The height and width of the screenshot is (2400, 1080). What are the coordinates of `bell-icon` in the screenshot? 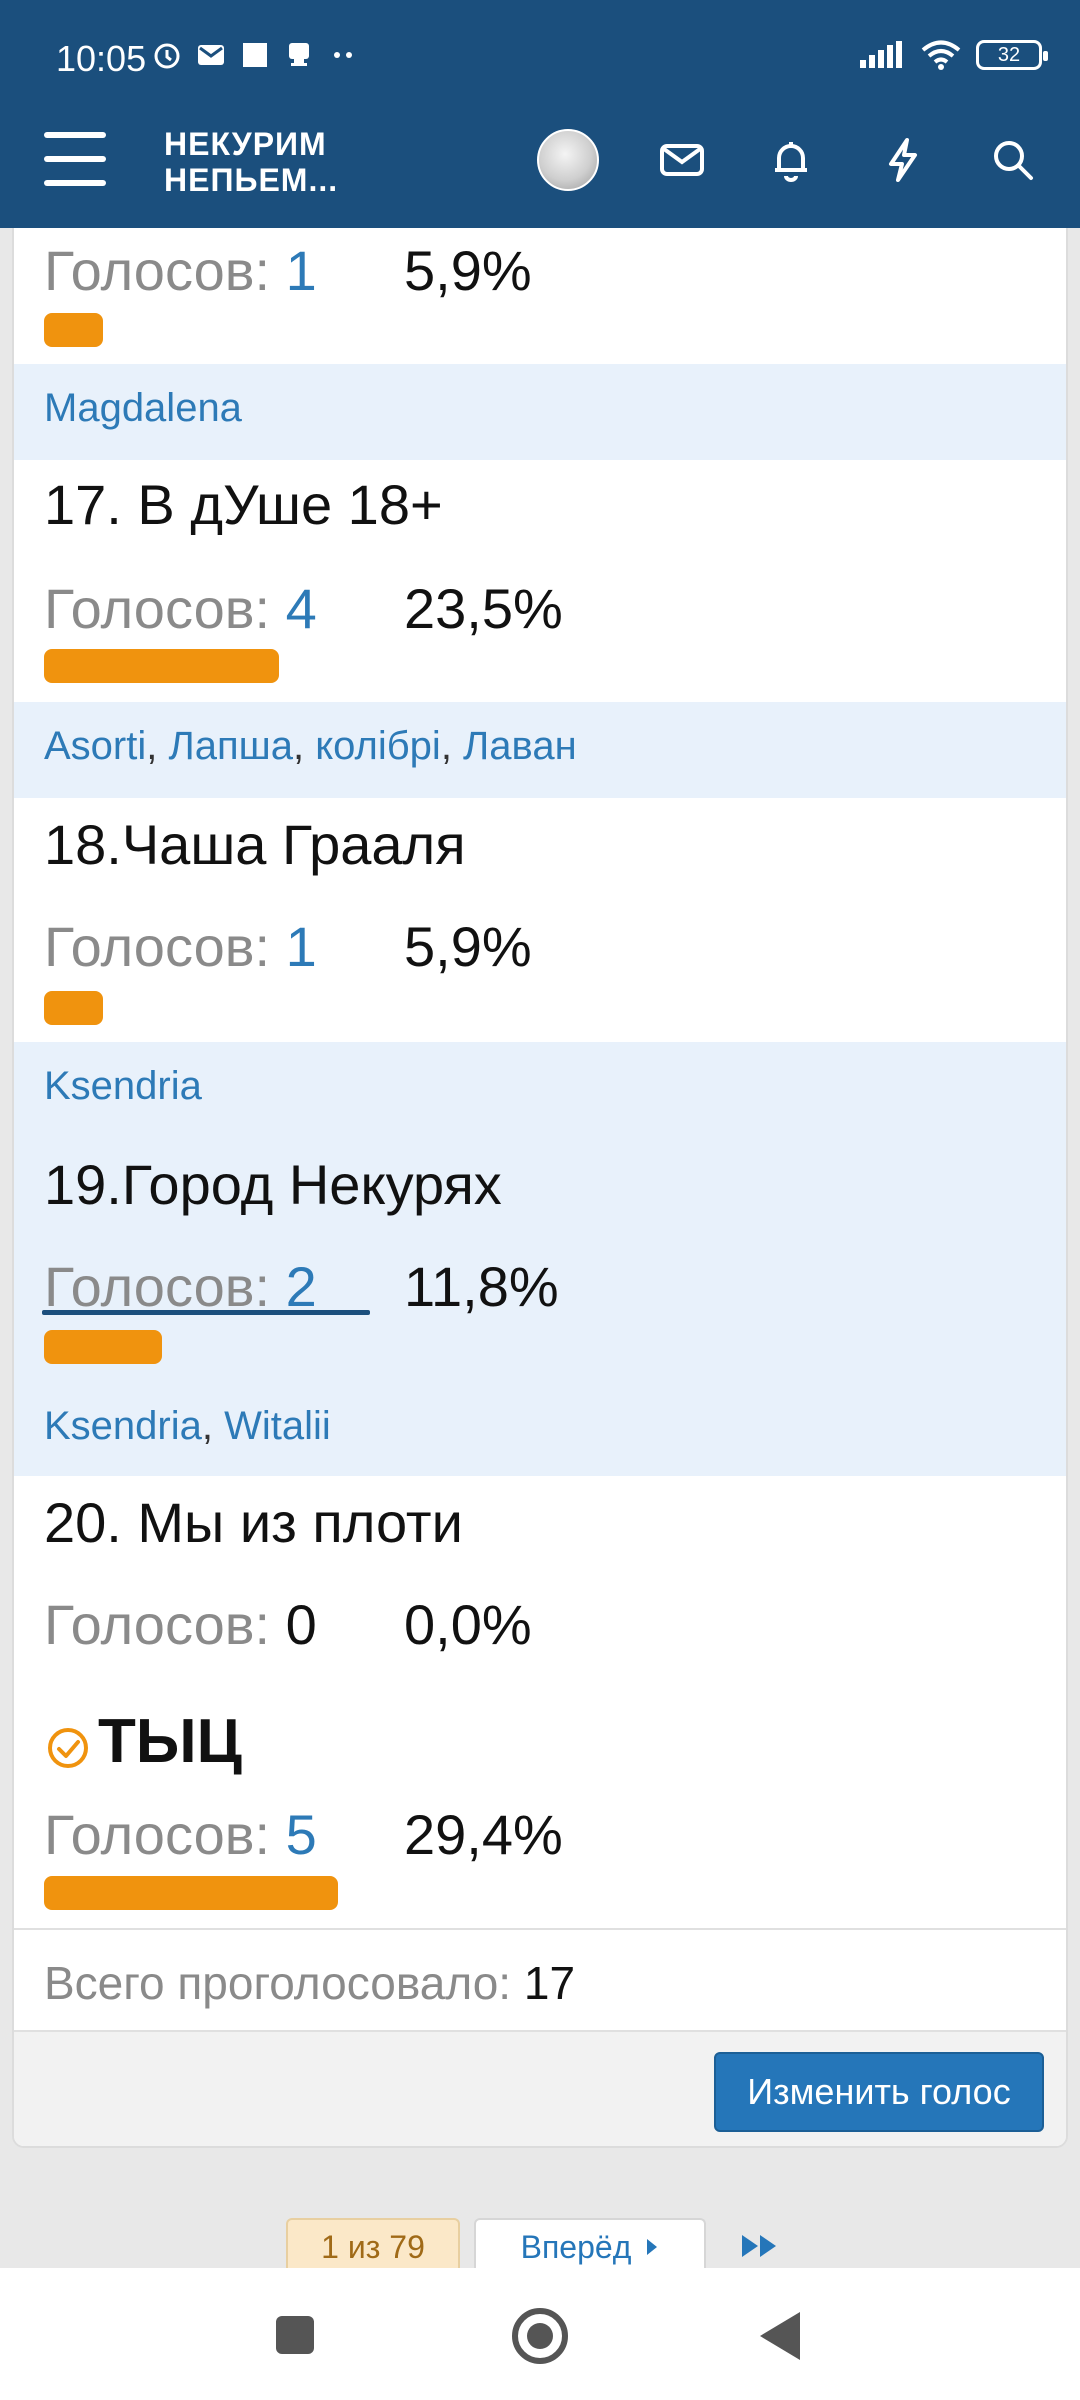 It's located at (791, 160).